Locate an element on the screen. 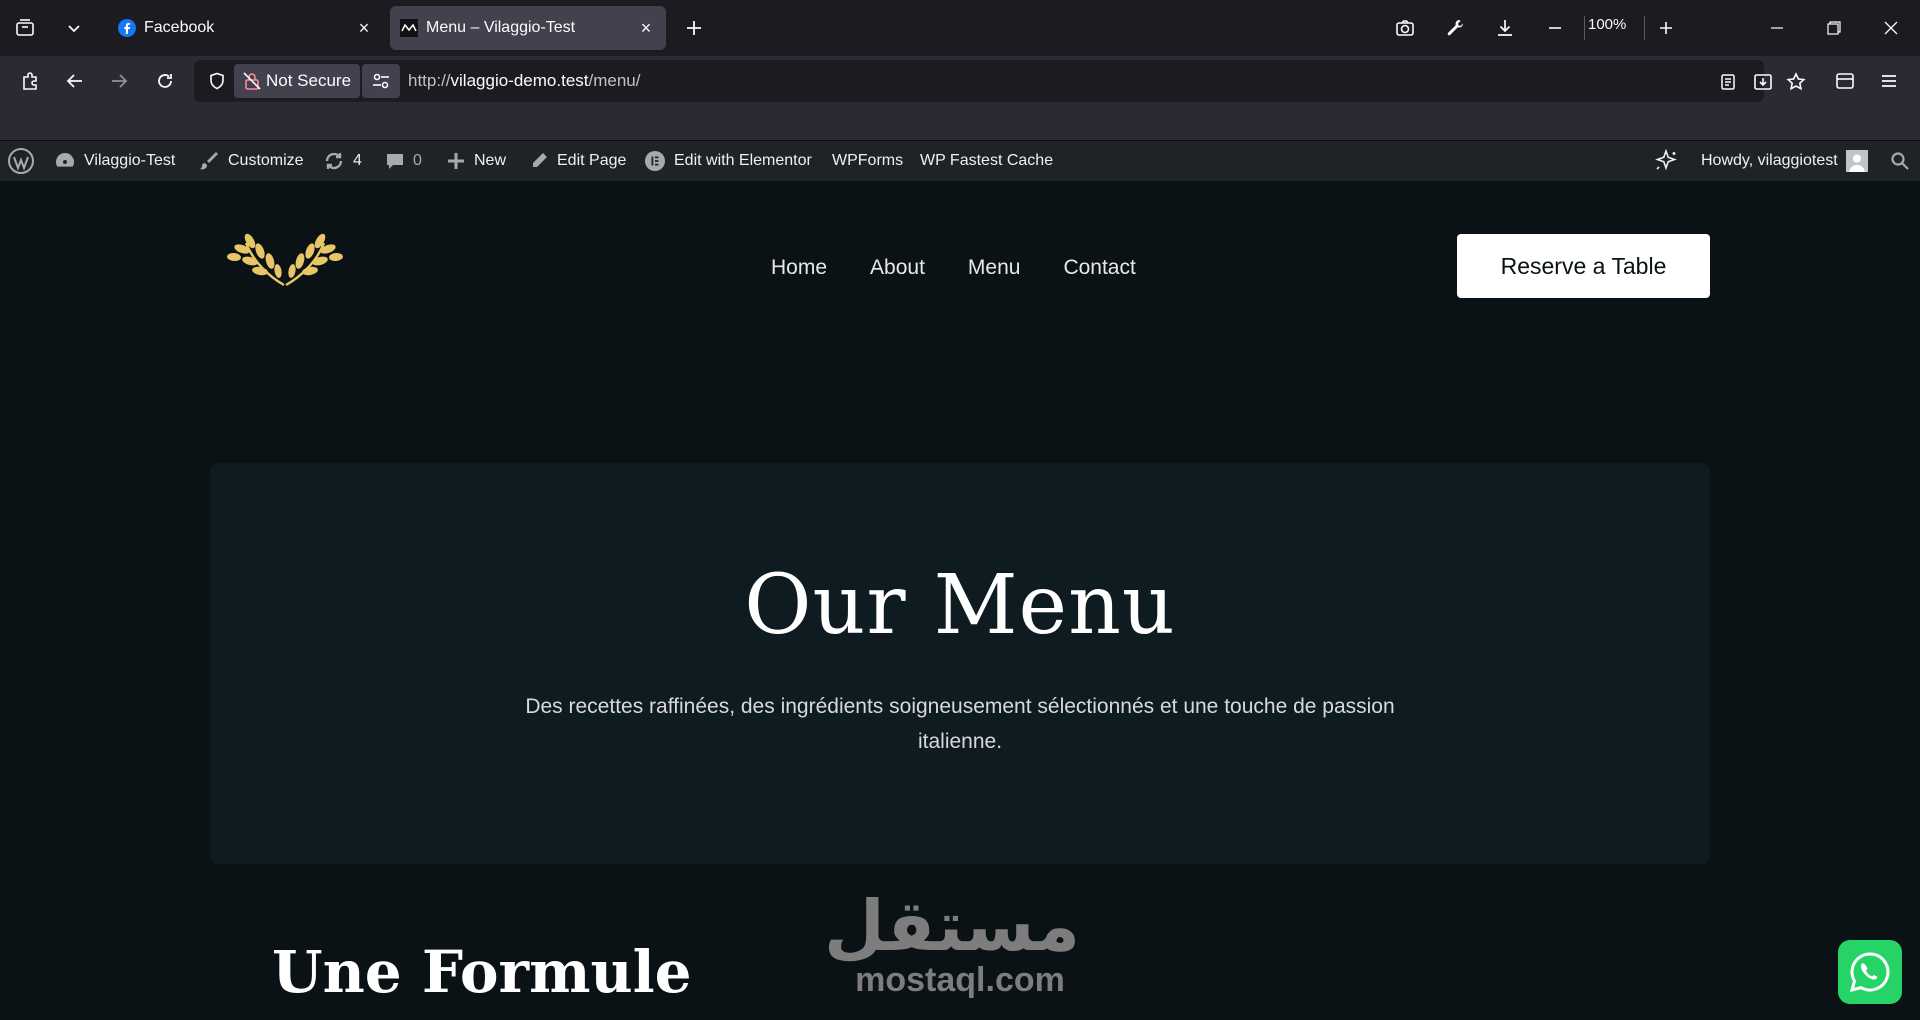  not-secure-indicator: Not Secure is located at coordinates (297, 81).